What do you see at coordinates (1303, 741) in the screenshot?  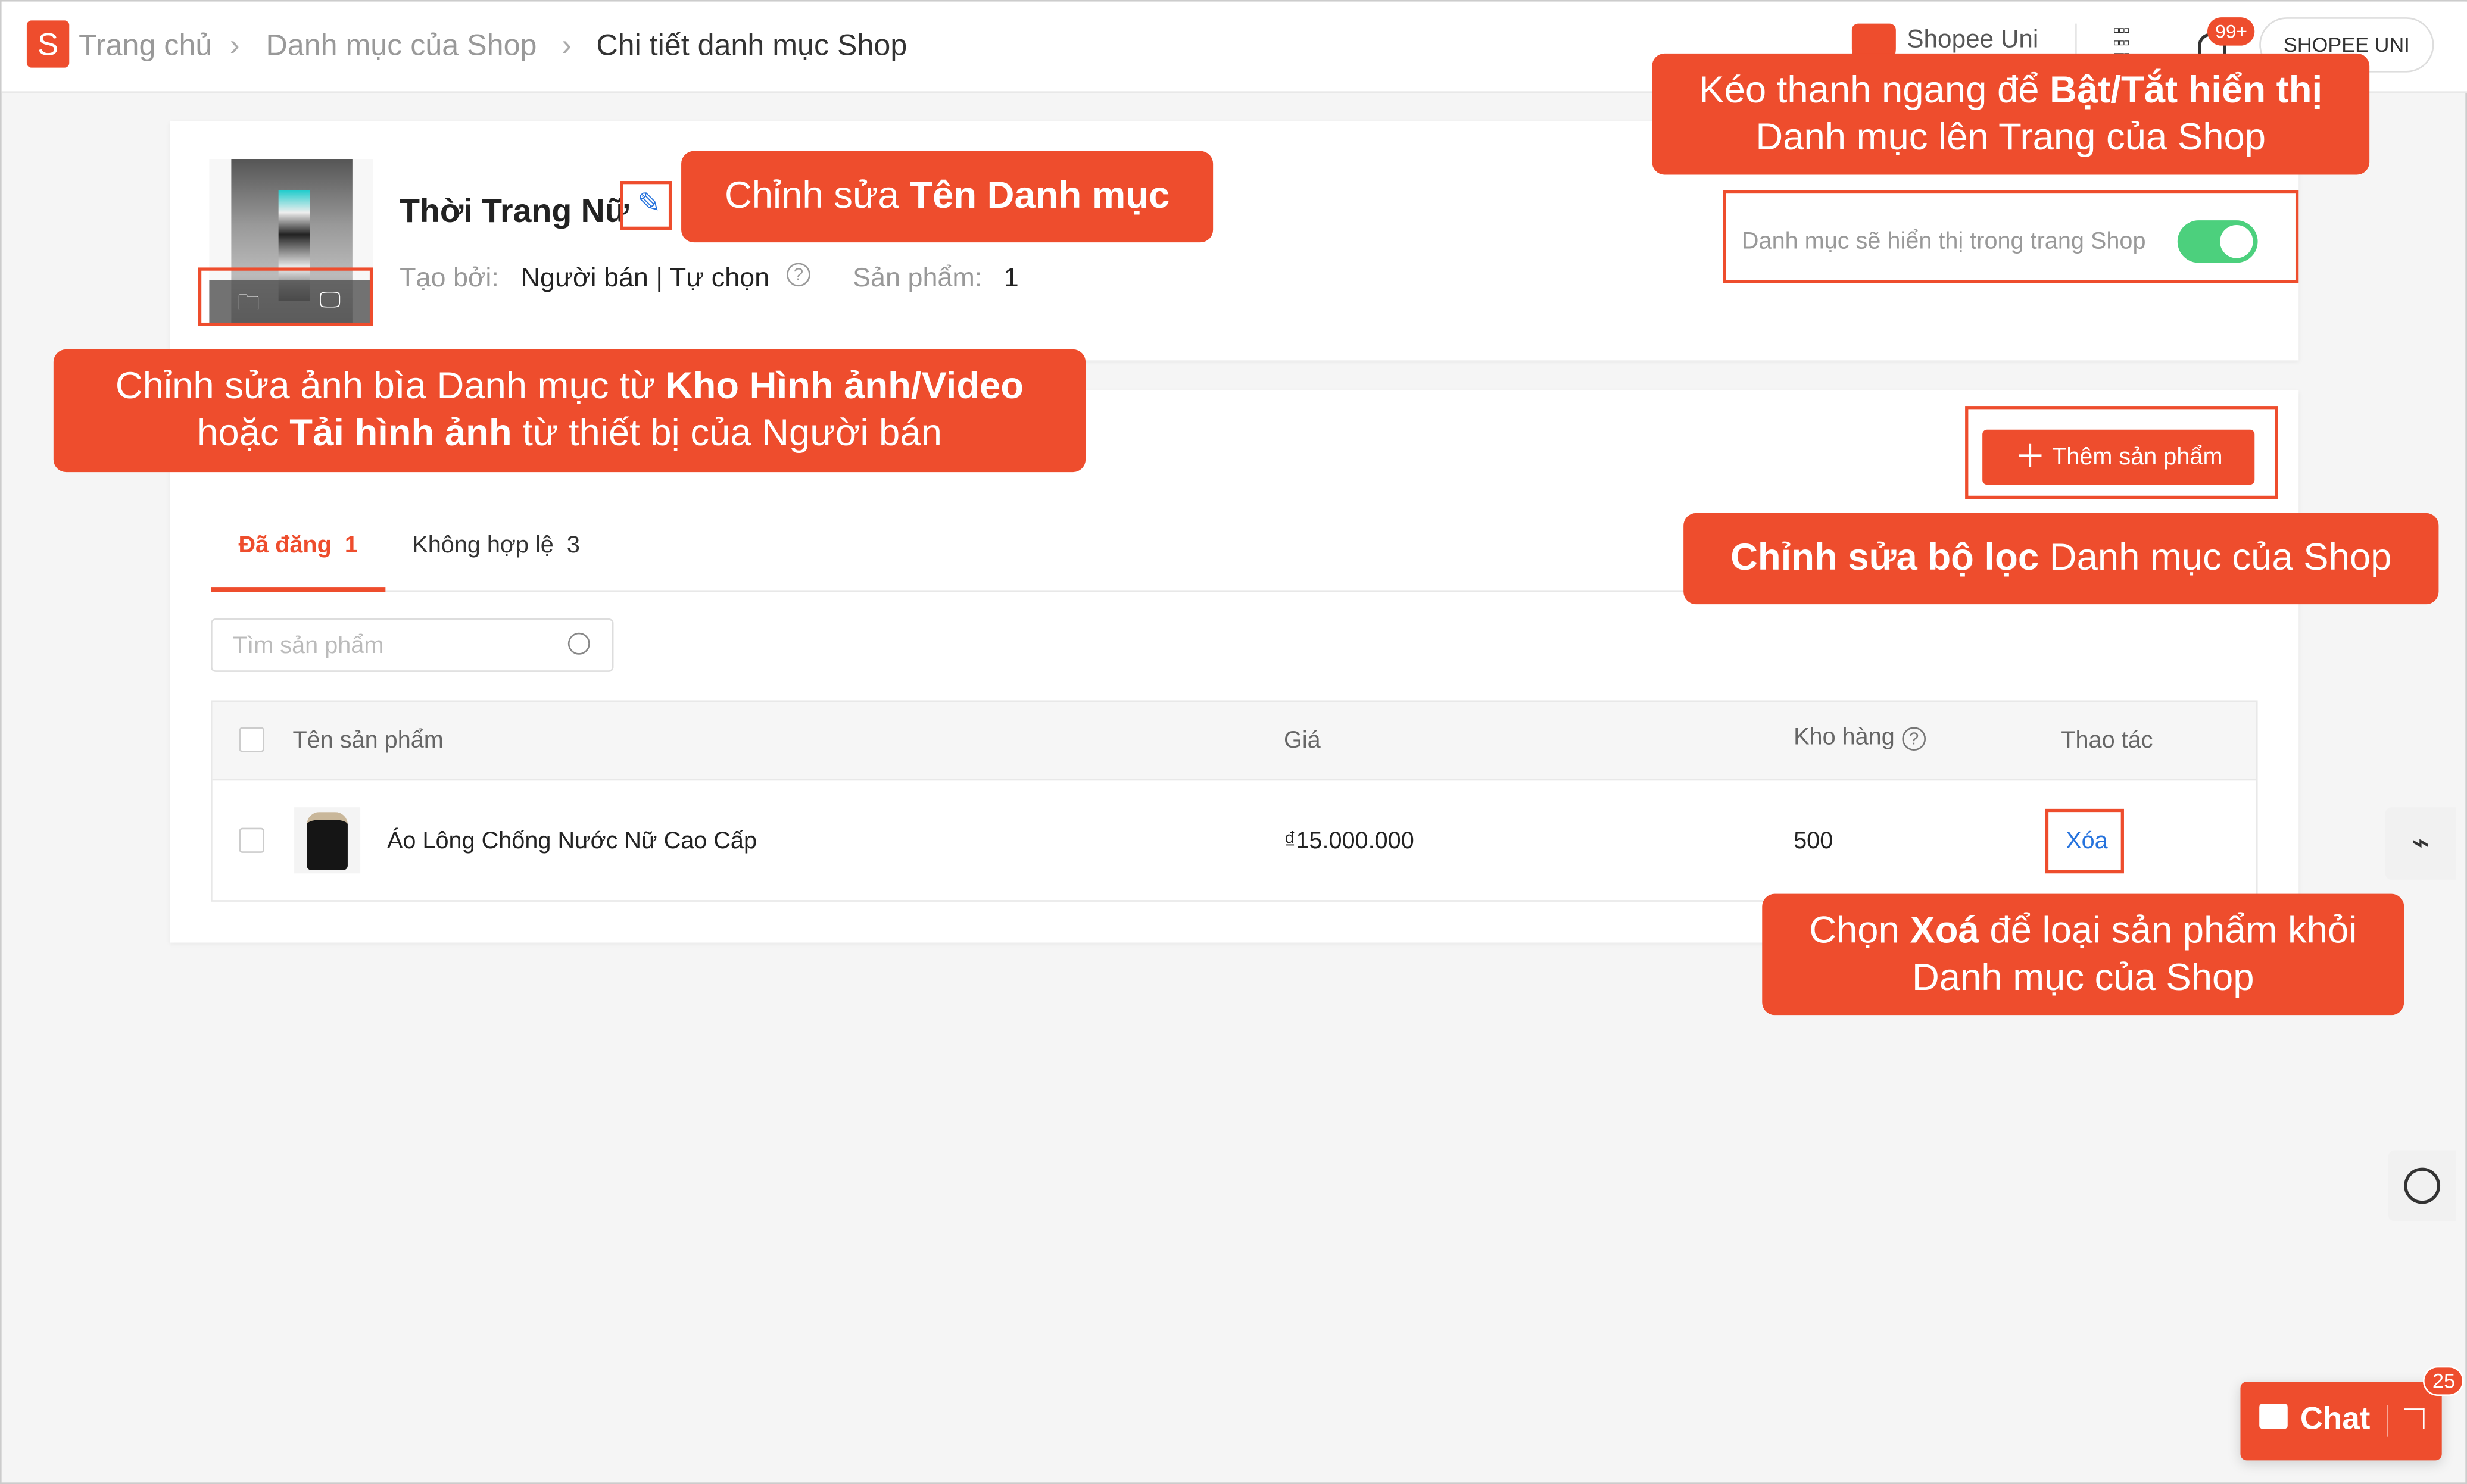 I see `header-price: Giá` at bounding box center [1303, 741].